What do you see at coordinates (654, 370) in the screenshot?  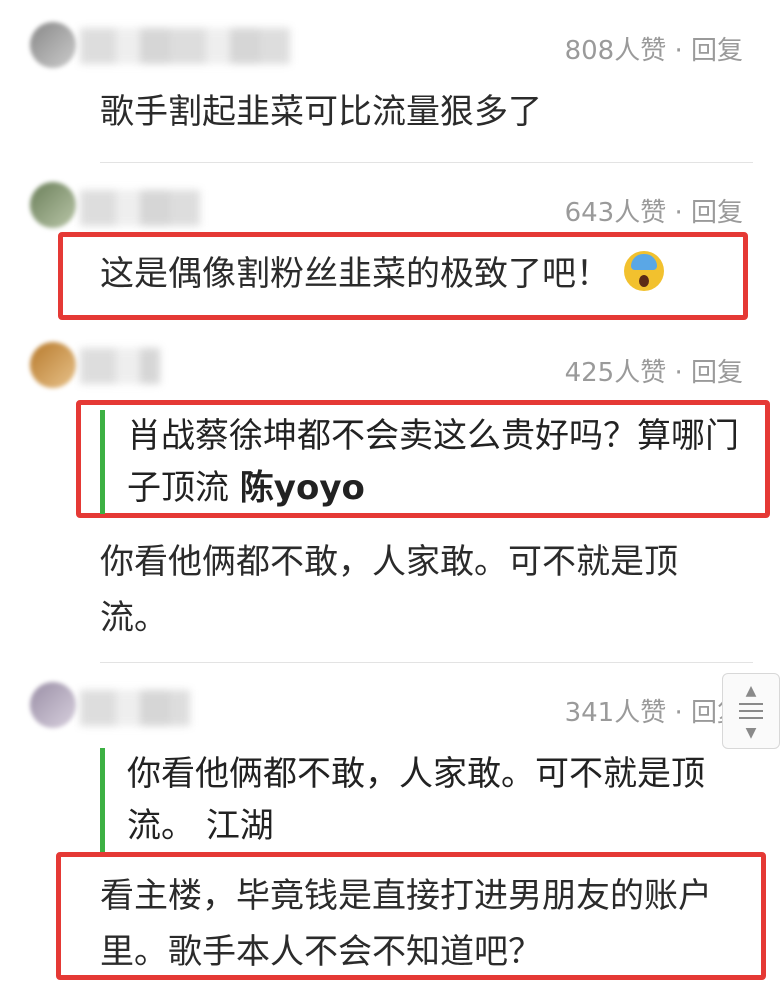 I see `likes-reply-meta: 425人赞 · 回复` at bounding box center [654, 370].